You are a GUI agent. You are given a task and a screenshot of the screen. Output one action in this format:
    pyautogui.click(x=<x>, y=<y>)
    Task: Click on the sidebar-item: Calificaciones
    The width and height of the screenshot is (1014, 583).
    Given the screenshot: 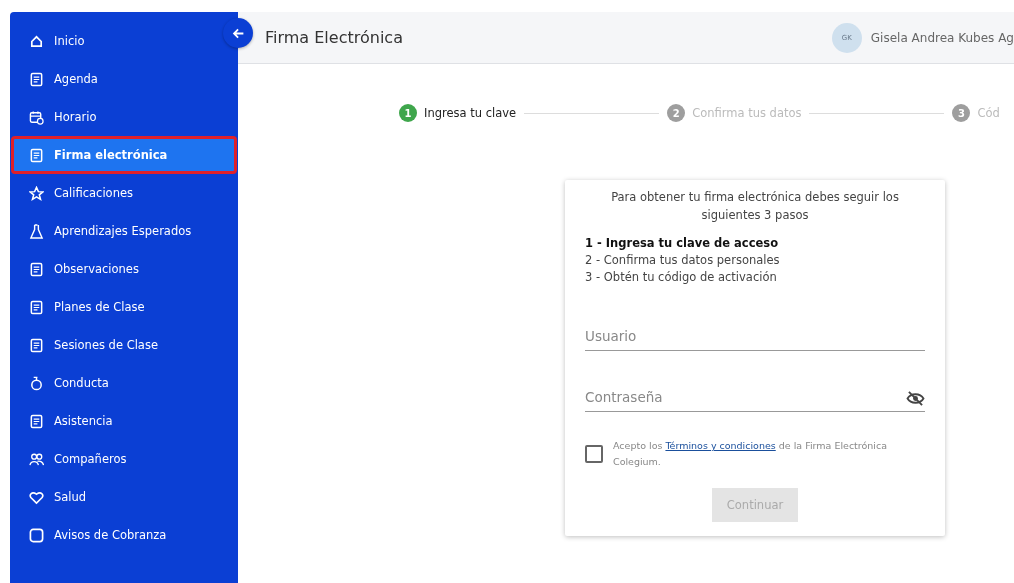 What is the action you would take?
    pyautogui.click(x=124, y=193)
    